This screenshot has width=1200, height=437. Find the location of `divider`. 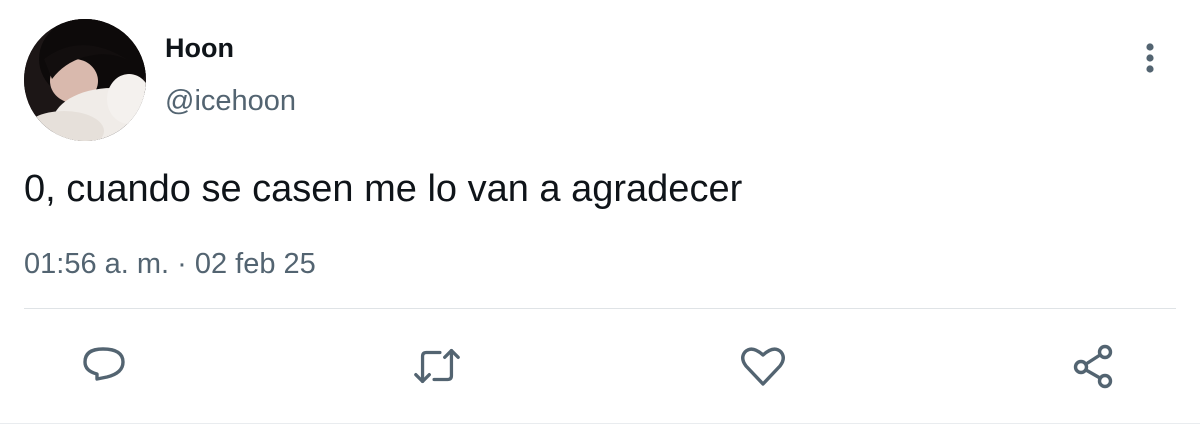

divider is located at coordinates (600, 308).